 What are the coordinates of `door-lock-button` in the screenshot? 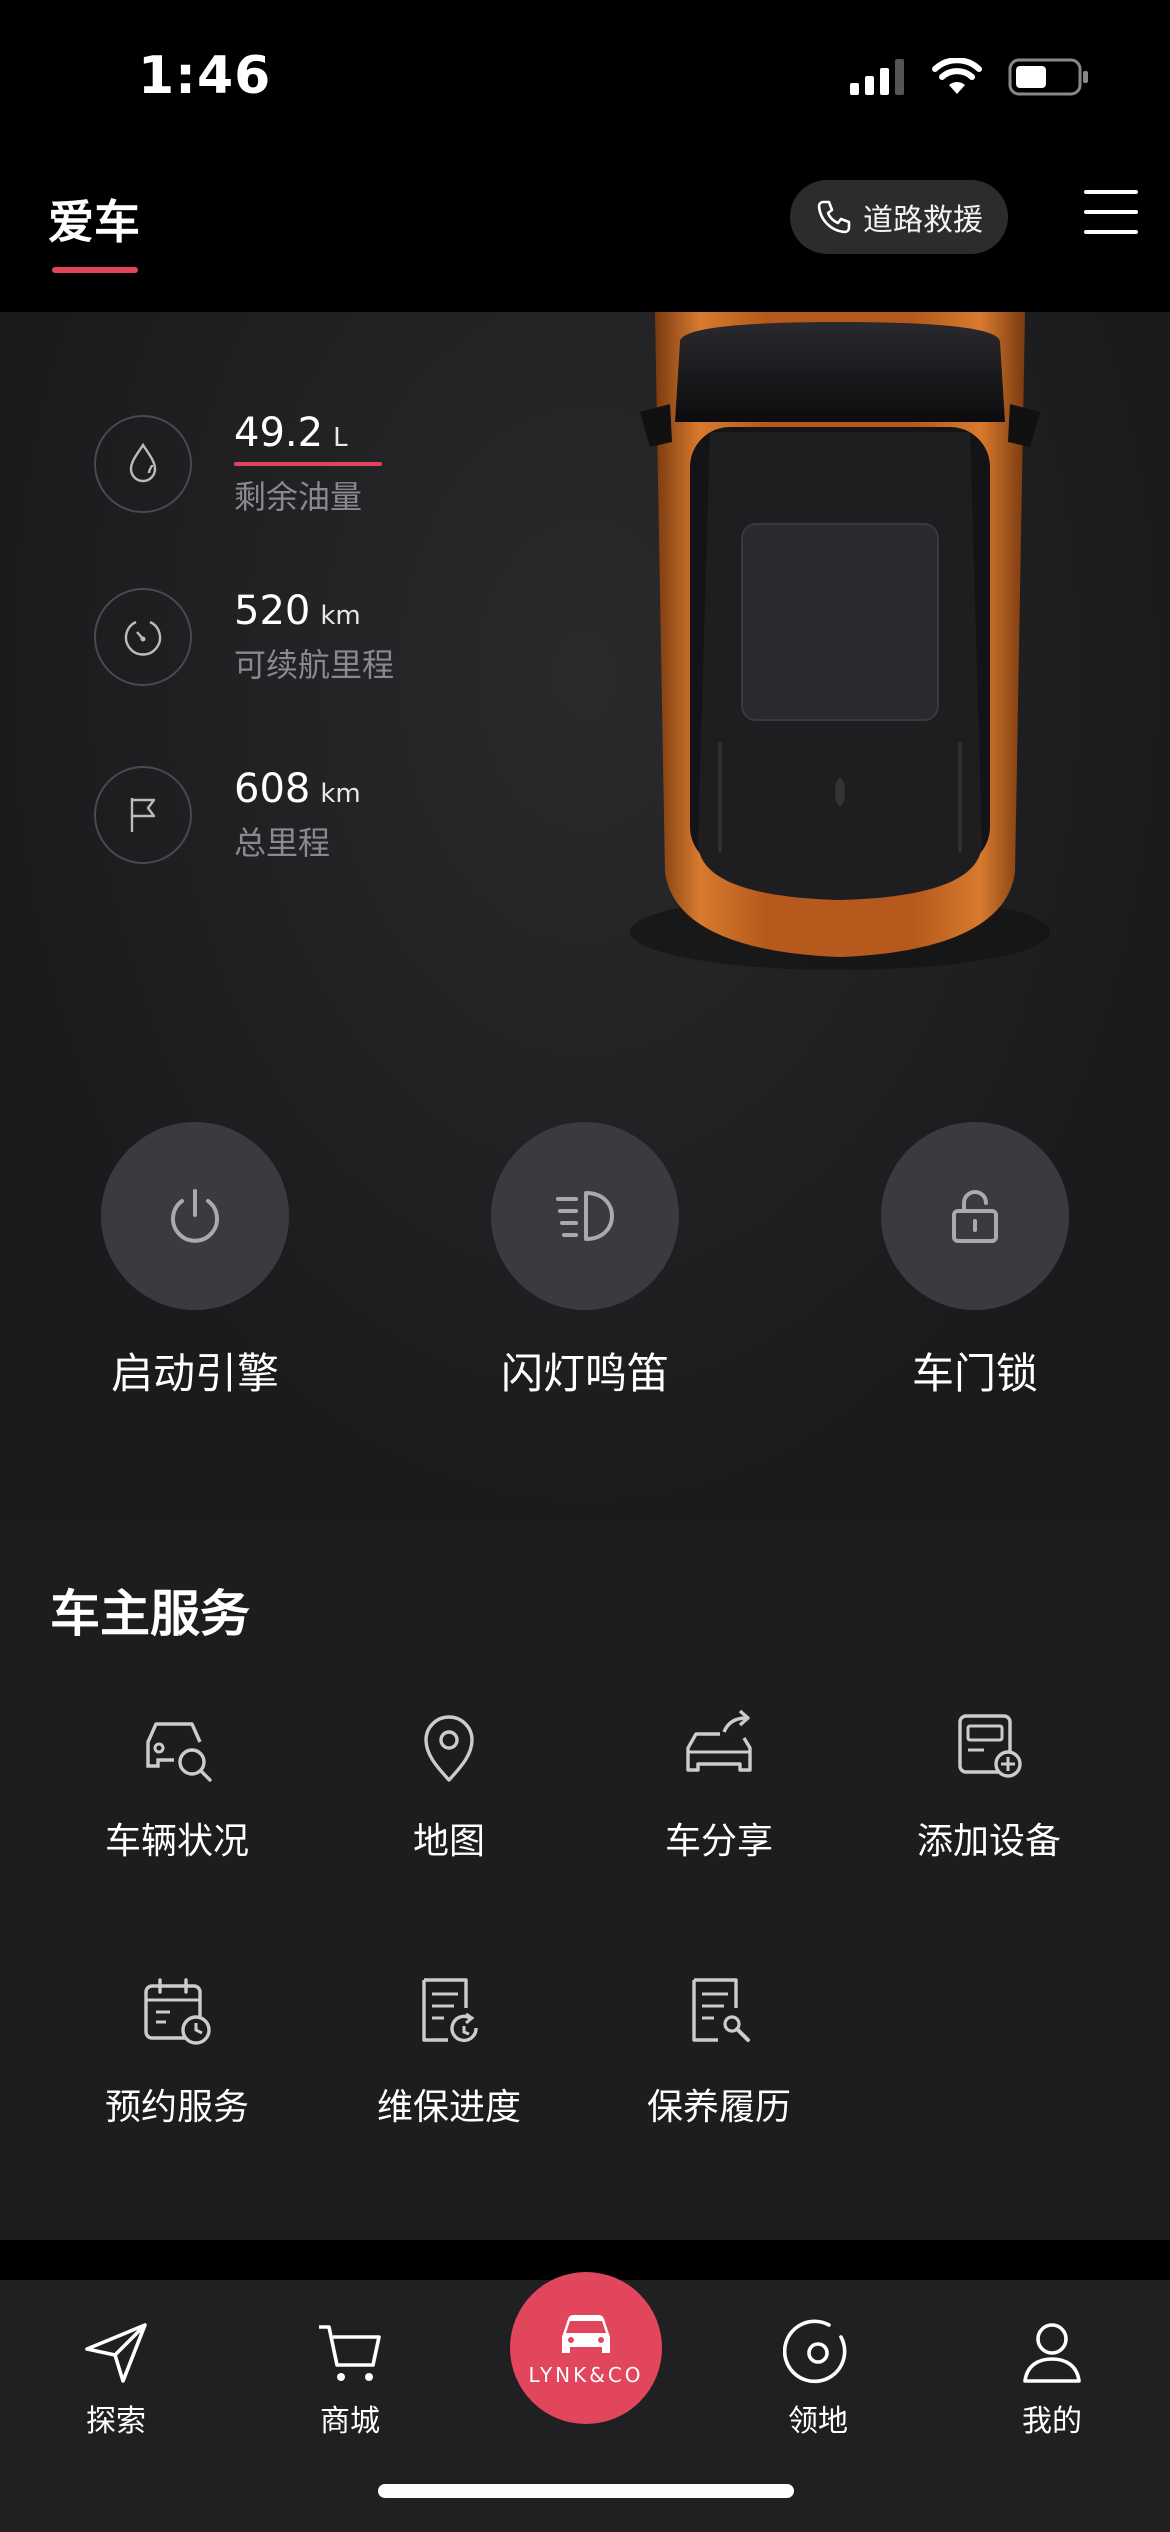 It's located at (975, 1216).